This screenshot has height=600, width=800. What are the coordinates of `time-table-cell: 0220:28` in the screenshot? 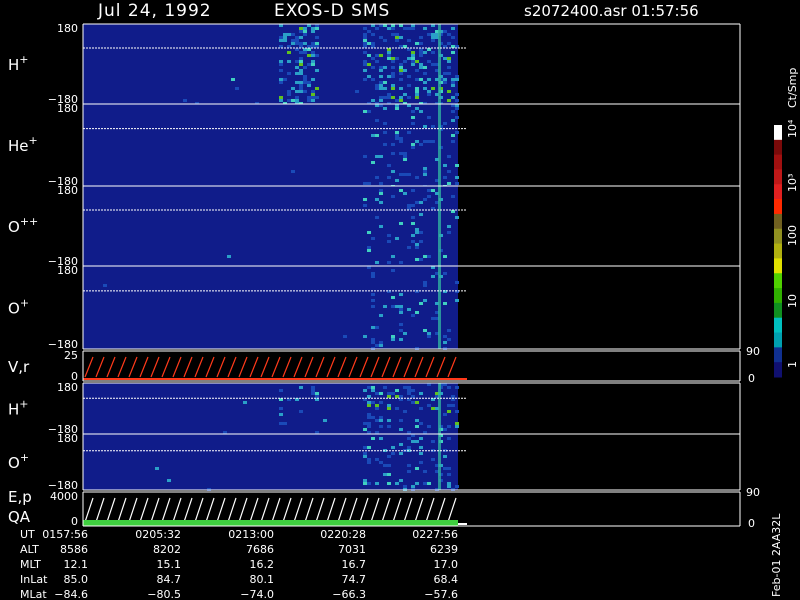 It's located at (343, 534).